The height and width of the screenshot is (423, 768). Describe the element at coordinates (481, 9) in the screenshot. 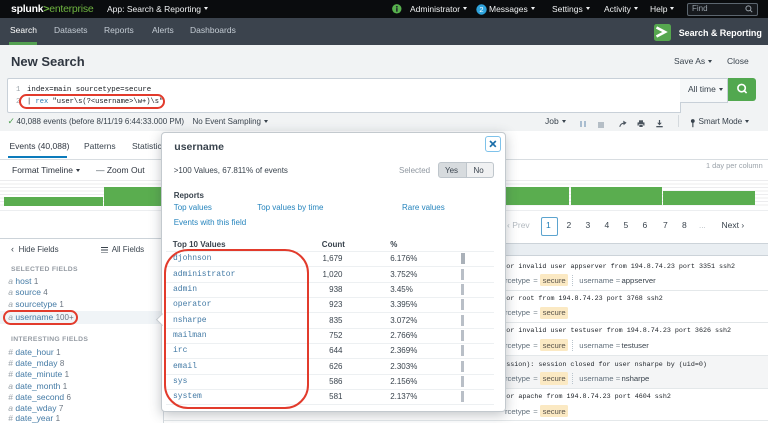

I see `svg-text: 2` at that location.